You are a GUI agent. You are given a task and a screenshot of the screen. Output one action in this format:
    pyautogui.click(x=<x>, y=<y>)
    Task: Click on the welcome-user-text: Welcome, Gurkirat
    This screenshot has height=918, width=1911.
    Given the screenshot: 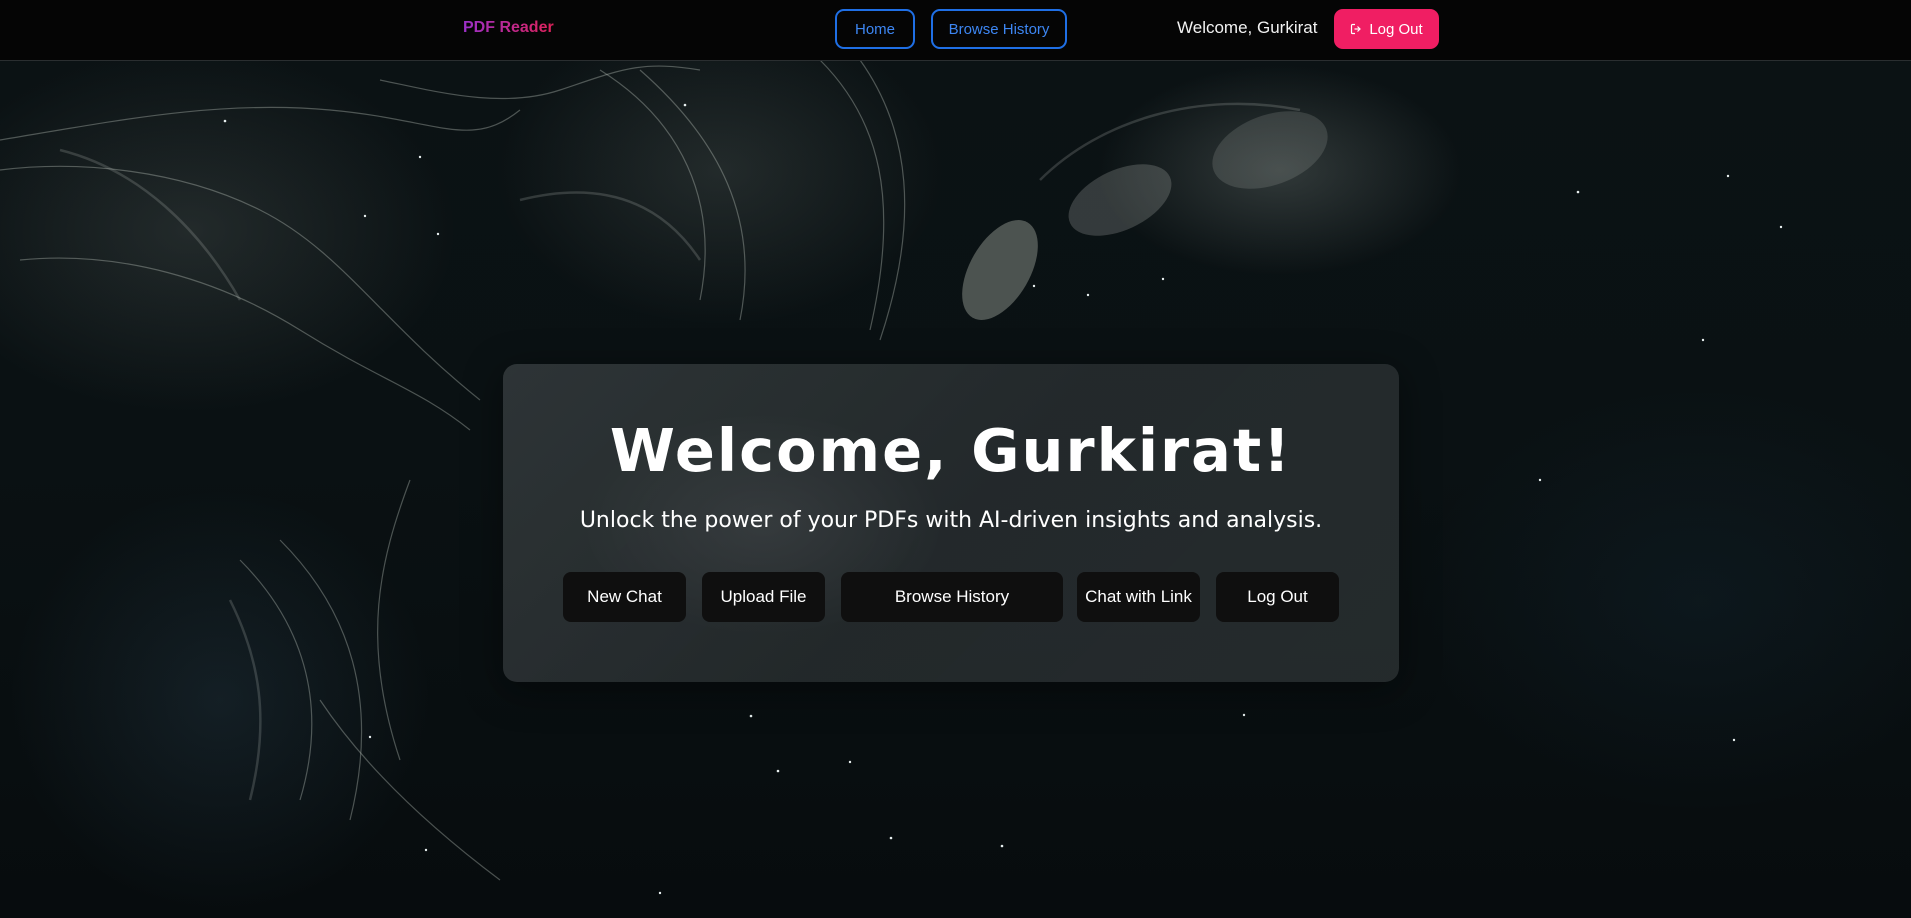 What is the action you would take?
    pyautogui.click(x=1247, y=27)
    